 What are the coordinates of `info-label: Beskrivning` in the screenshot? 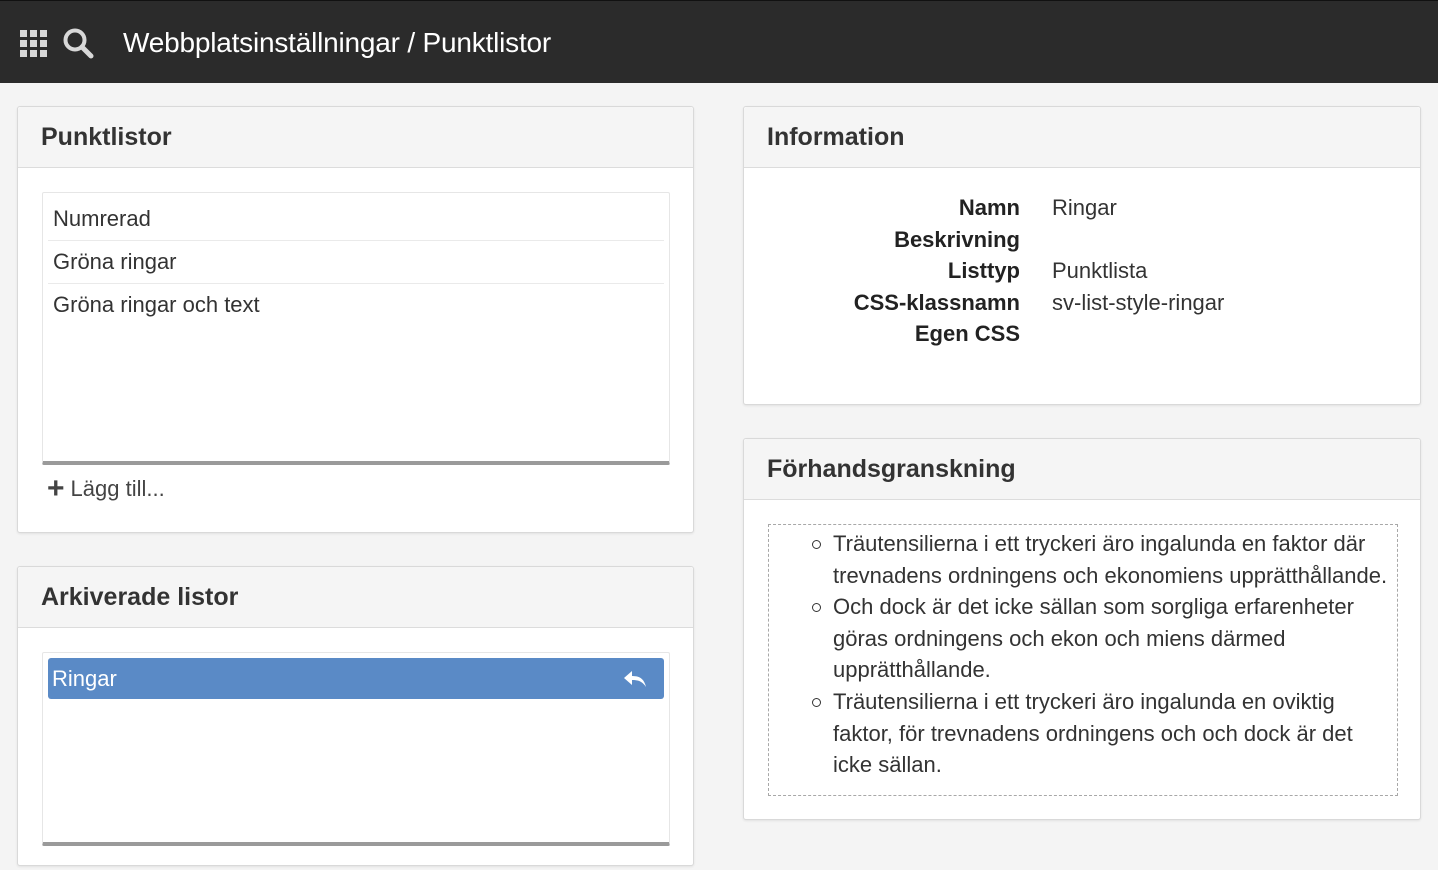 It's located at (957, 239).